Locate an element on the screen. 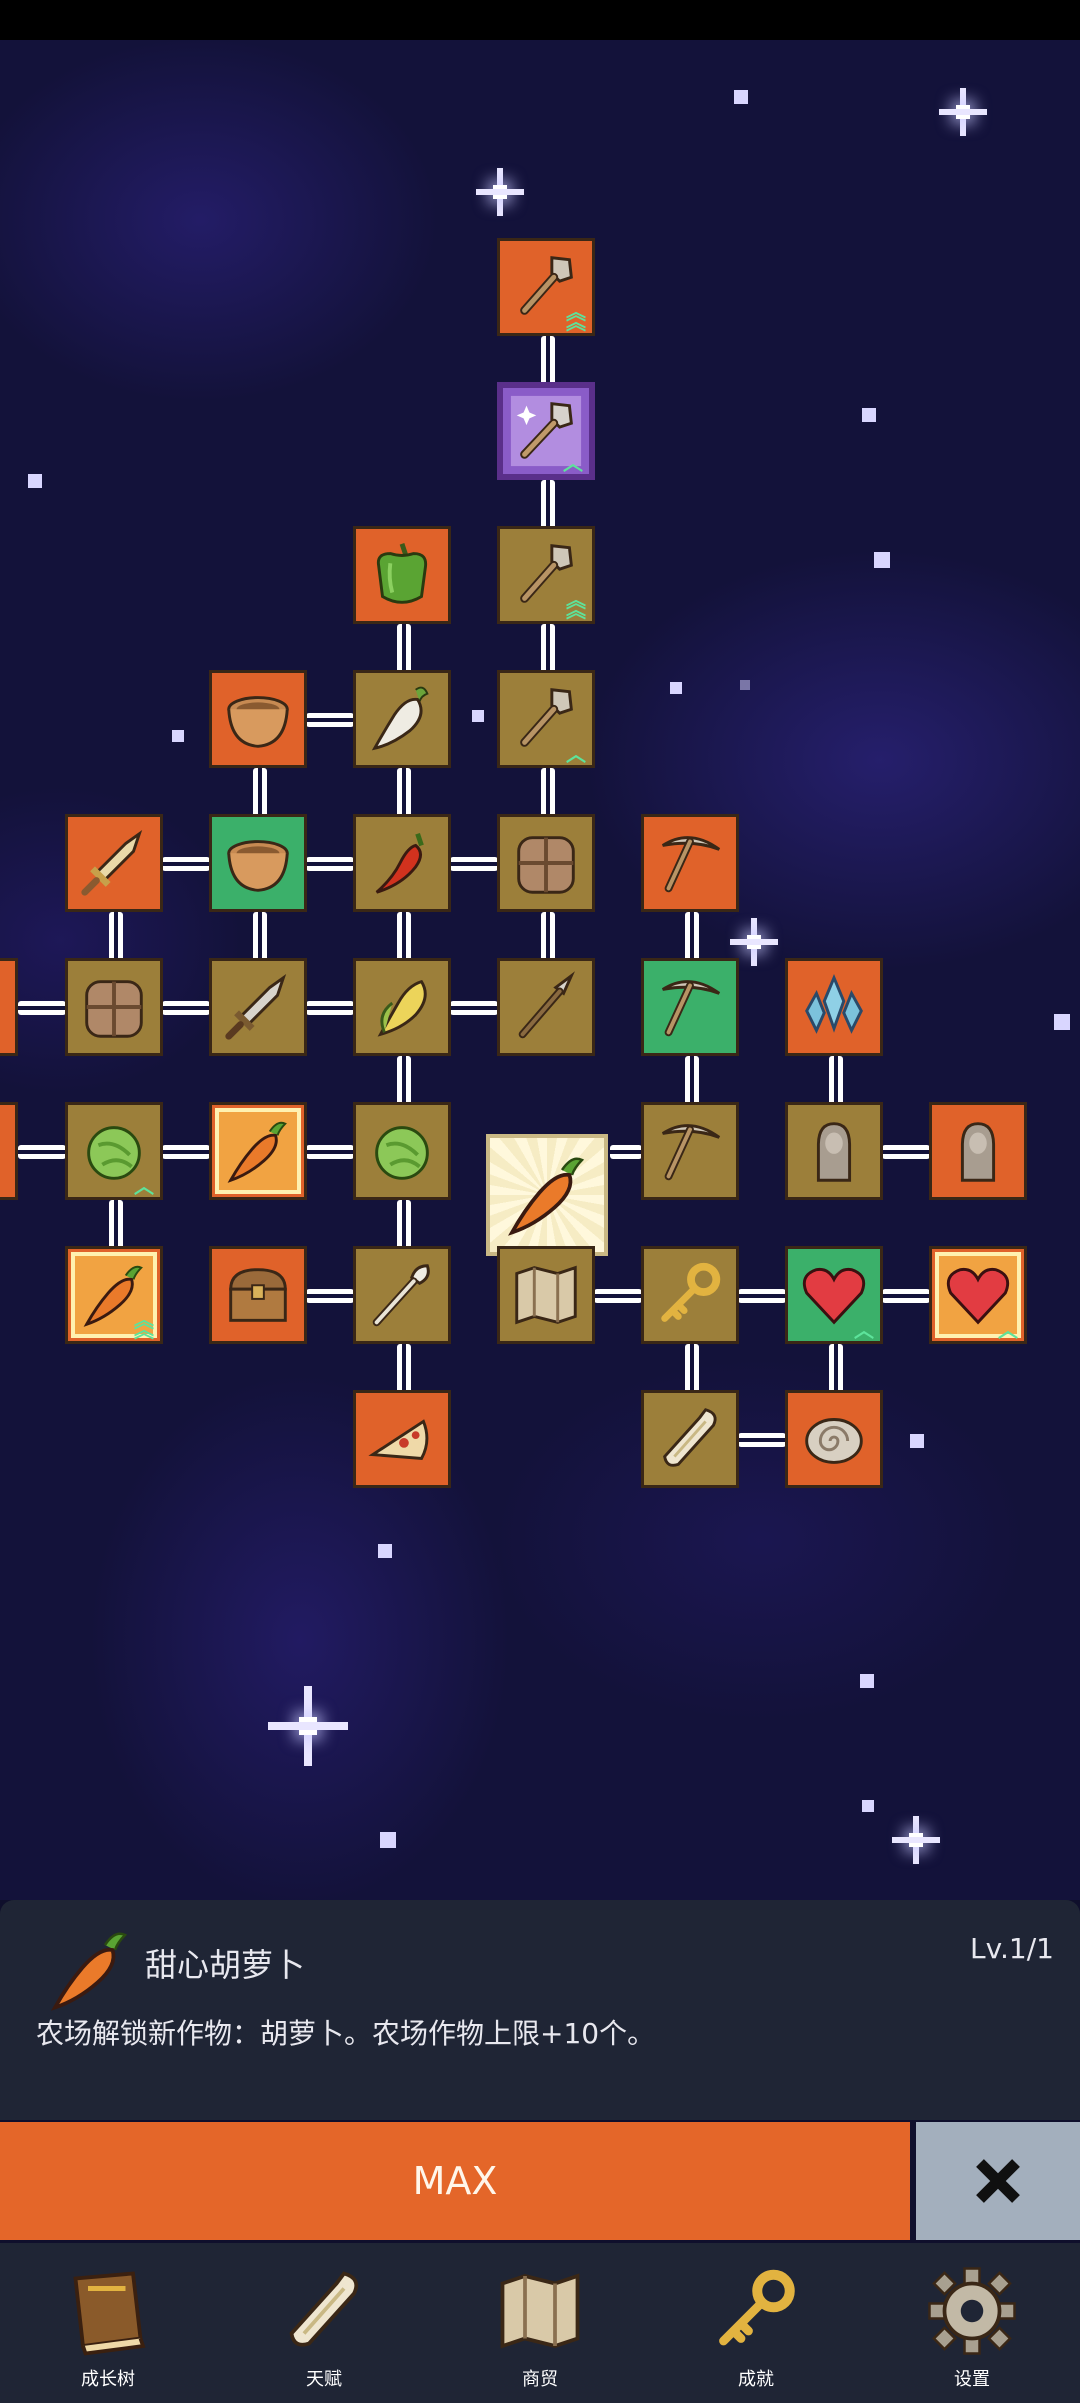 The image size is (1080, 2403). skill-node-chili is located at coordinates (402, 863).